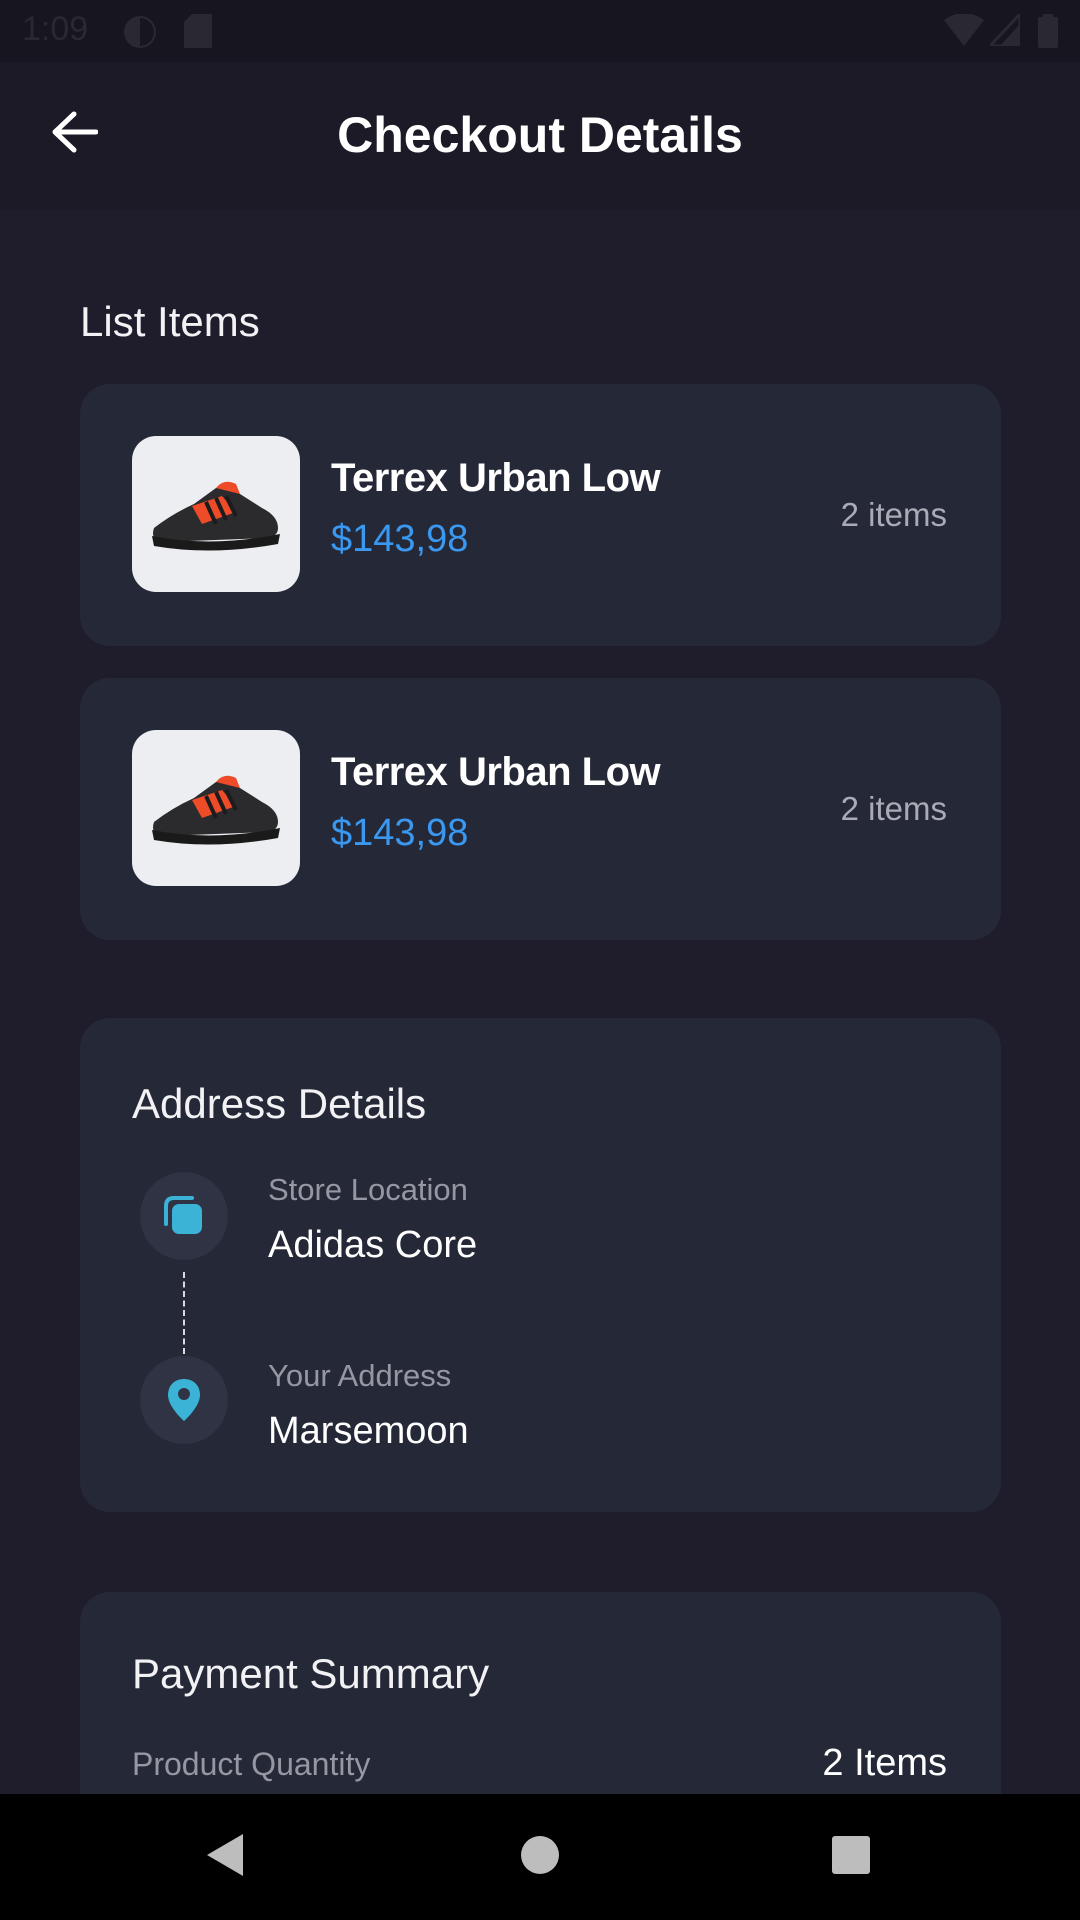 This screenshot has width=1080, height=1920. I want to click on your-address-label: Your Address, so click(360, 1375).